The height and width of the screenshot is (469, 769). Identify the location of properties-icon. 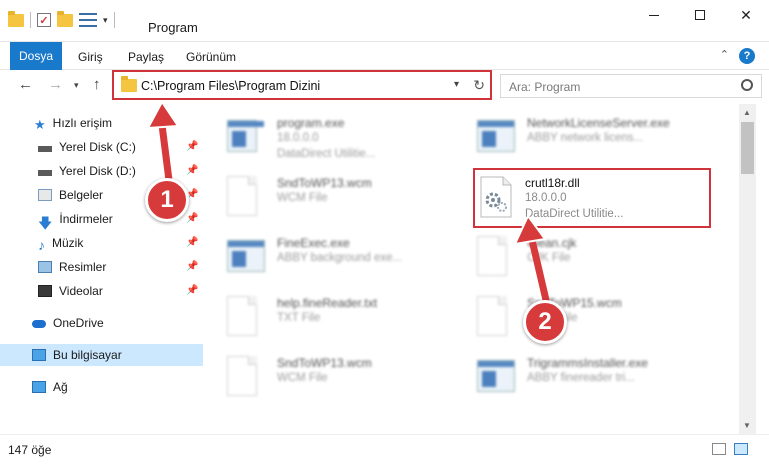
(88, 20).